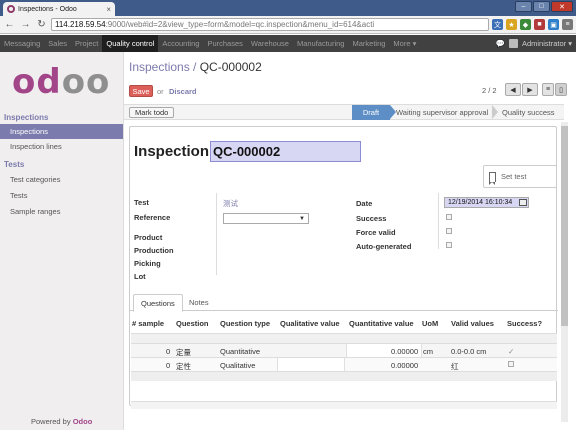 The height and width of the screenshot is (430, 576). Describe the element at coordinates (525, 24) in the screenshot. I see `extension-icon: ◆` at that location.